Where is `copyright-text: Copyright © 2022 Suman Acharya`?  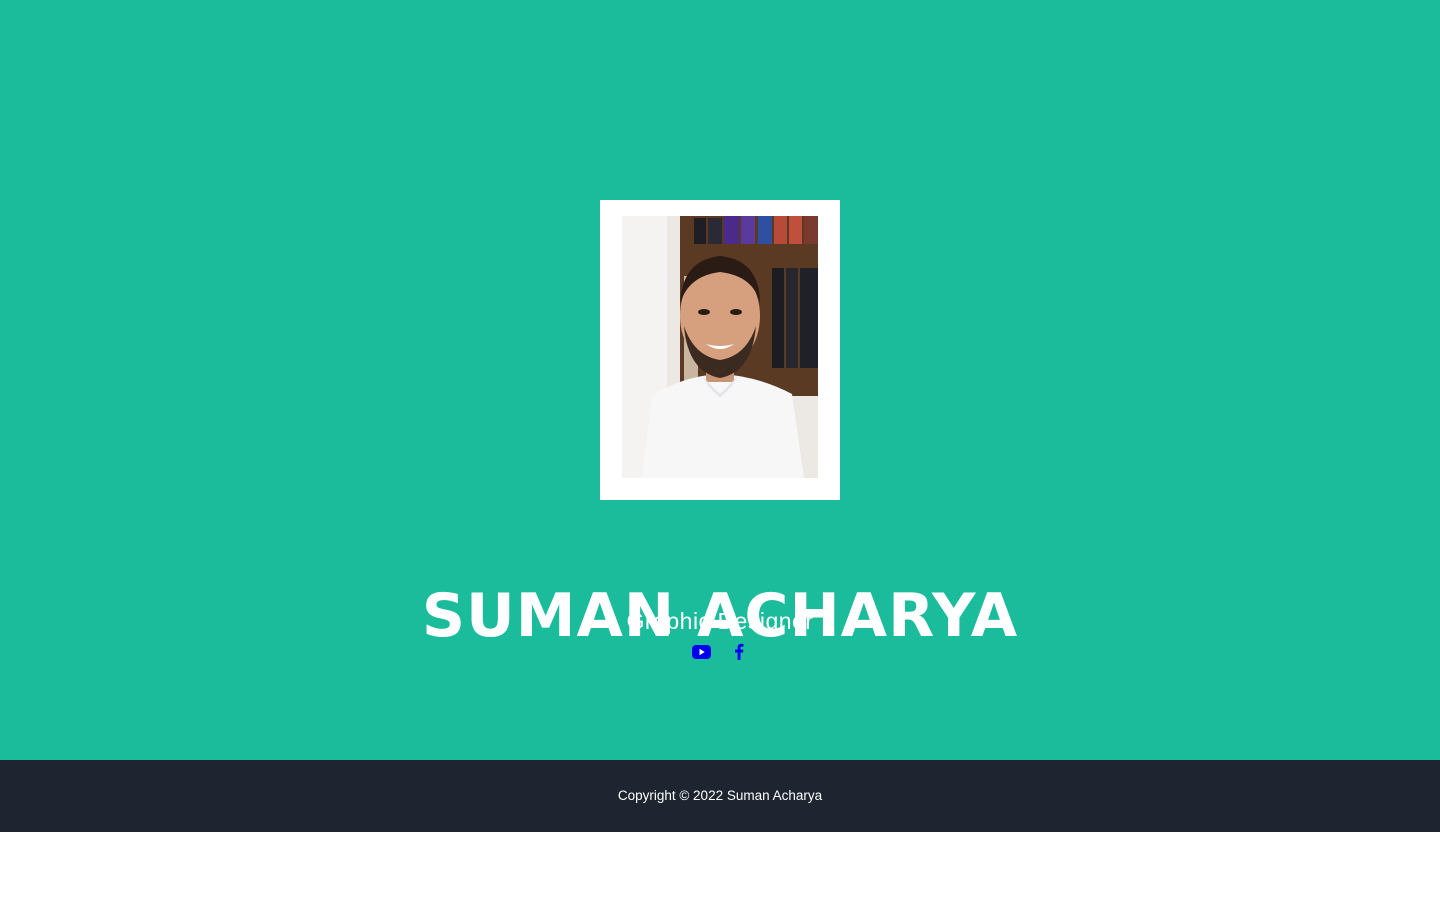 copyright-text: Copyright © 2022 Suman Acharya is located at coordinates (720, 795).